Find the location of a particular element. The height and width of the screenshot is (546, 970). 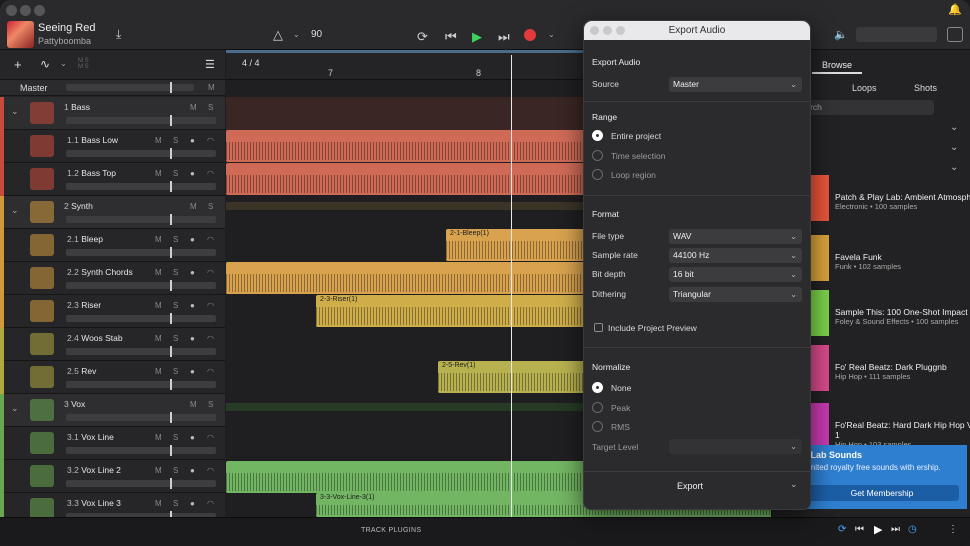

tempo-value: 90 is located at coordinates (316, 34).